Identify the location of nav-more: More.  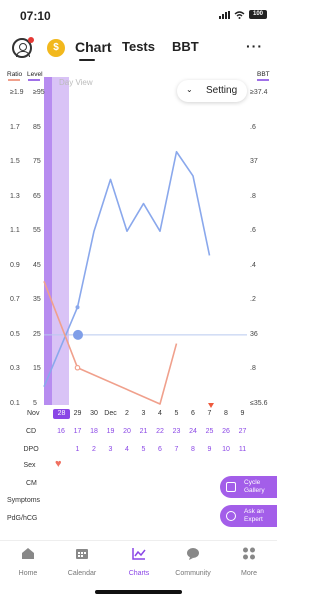
(249, 562).